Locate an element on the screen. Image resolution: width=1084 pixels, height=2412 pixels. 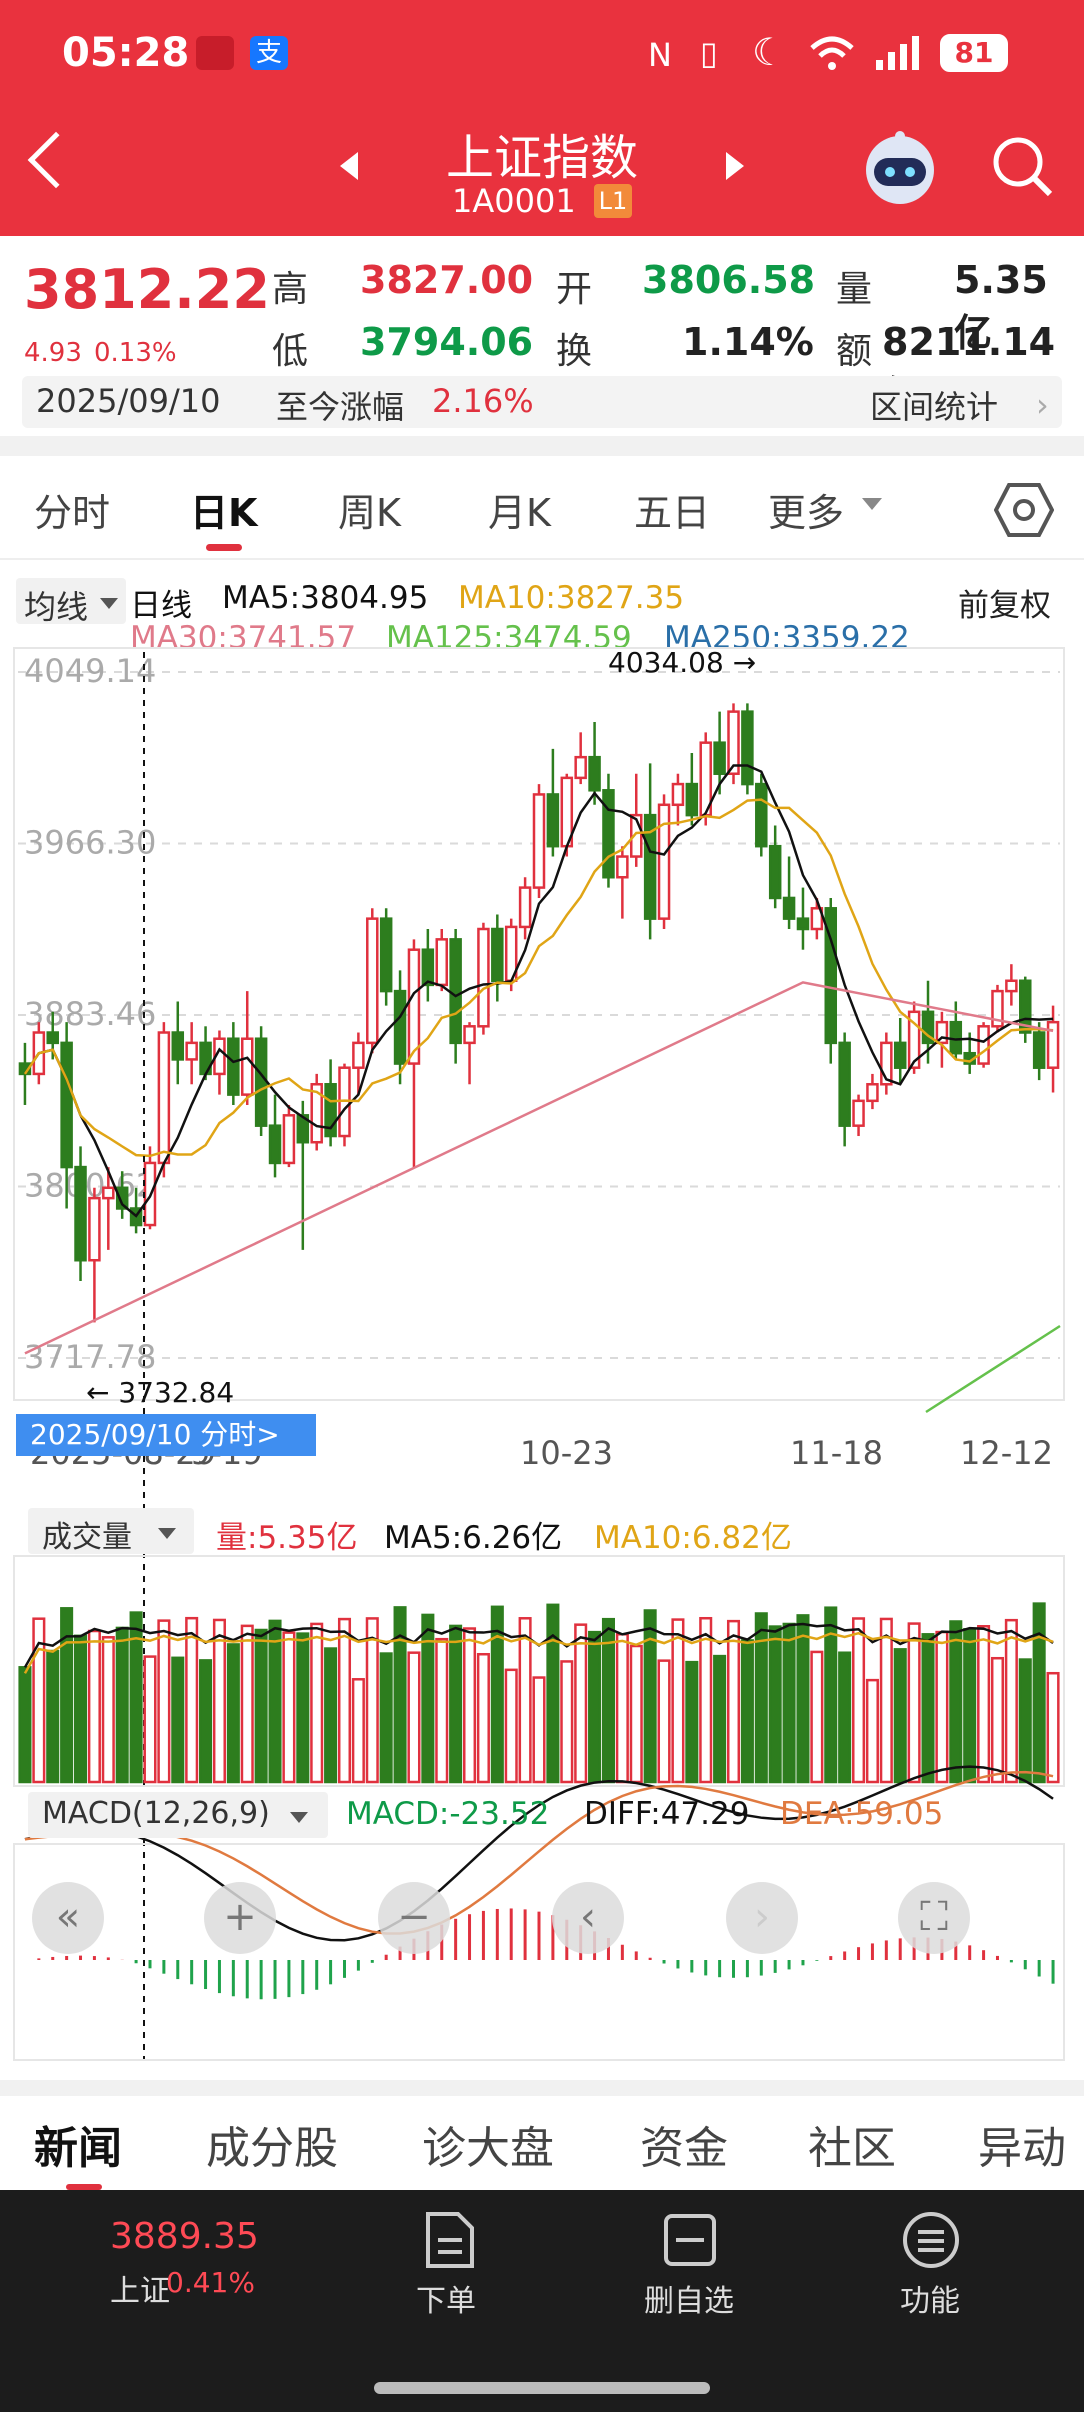
vibrate-icon: ▯ is located at coordinates (709, 53).